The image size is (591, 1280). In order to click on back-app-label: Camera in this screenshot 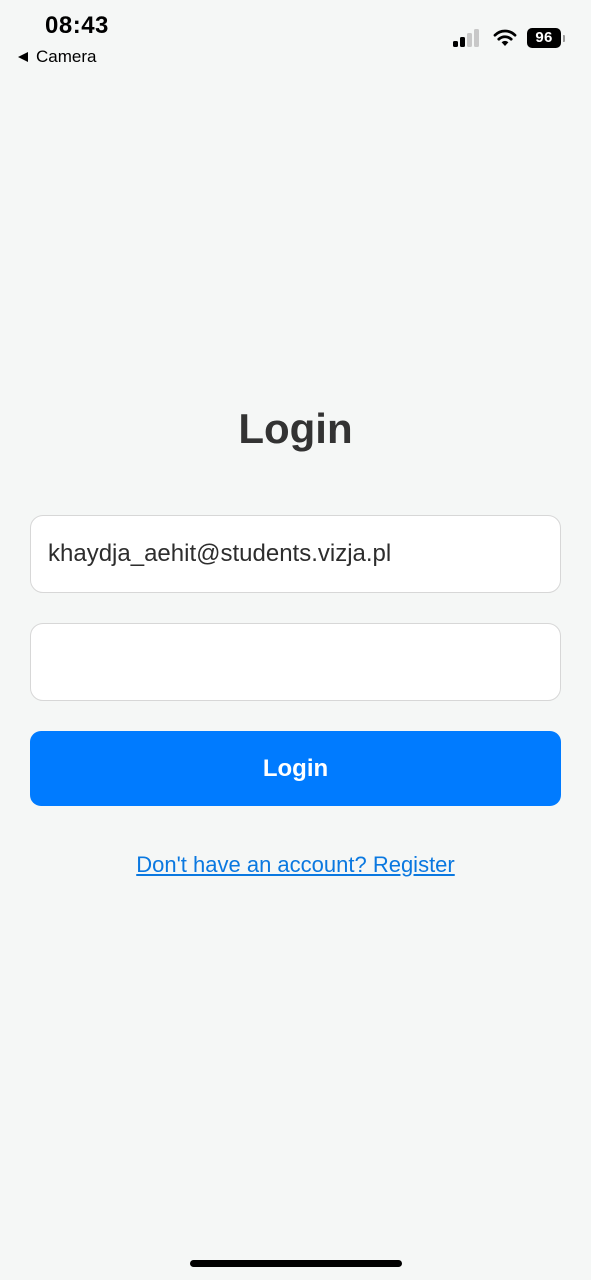, I will do `click(66, 56)`.